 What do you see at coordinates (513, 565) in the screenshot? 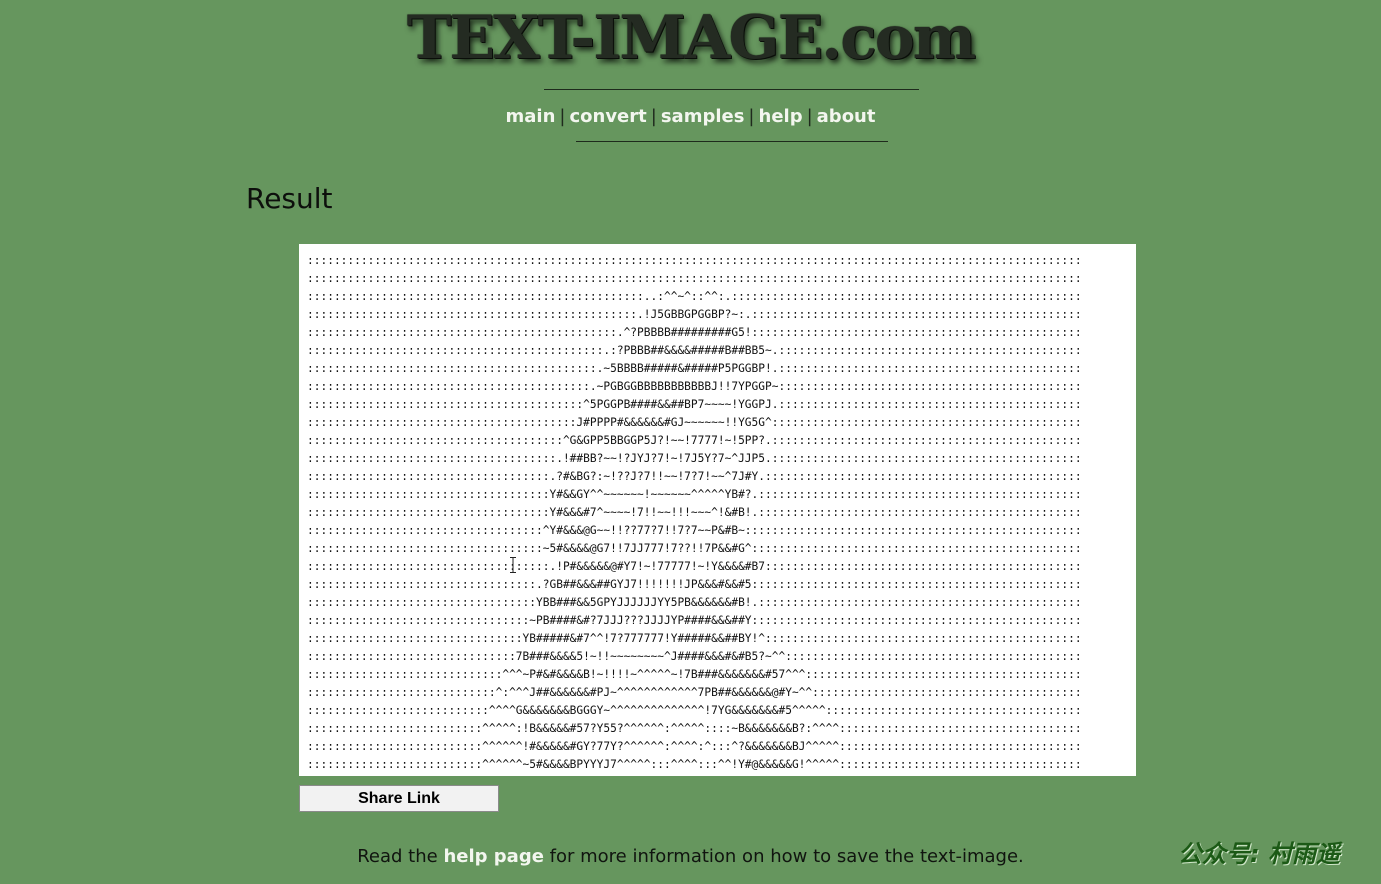
I see `text-cursor-icon` at bounding box center [513, 565].